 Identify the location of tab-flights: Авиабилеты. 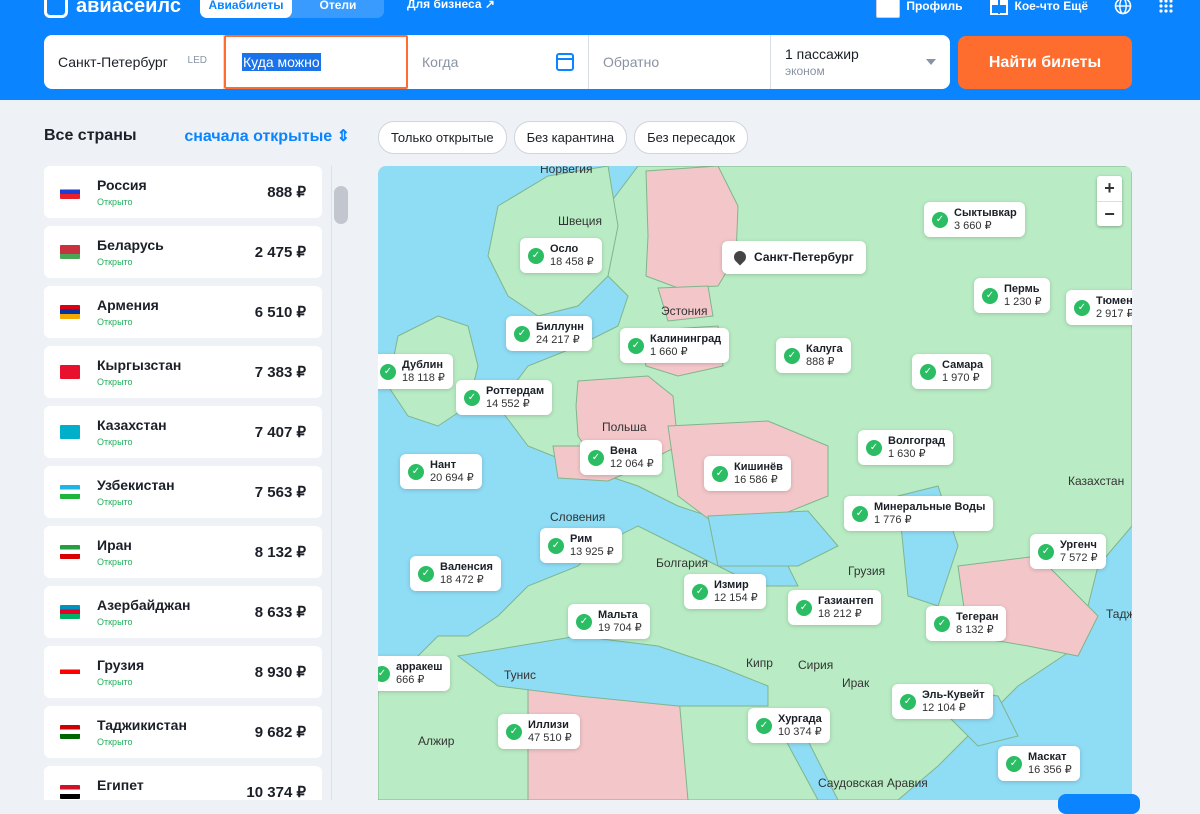
(246, 9).